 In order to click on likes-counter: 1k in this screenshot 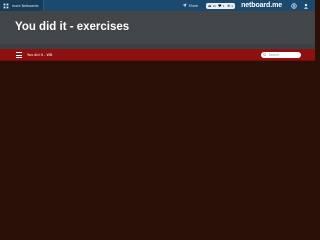, I will do `click(212, 6)`.